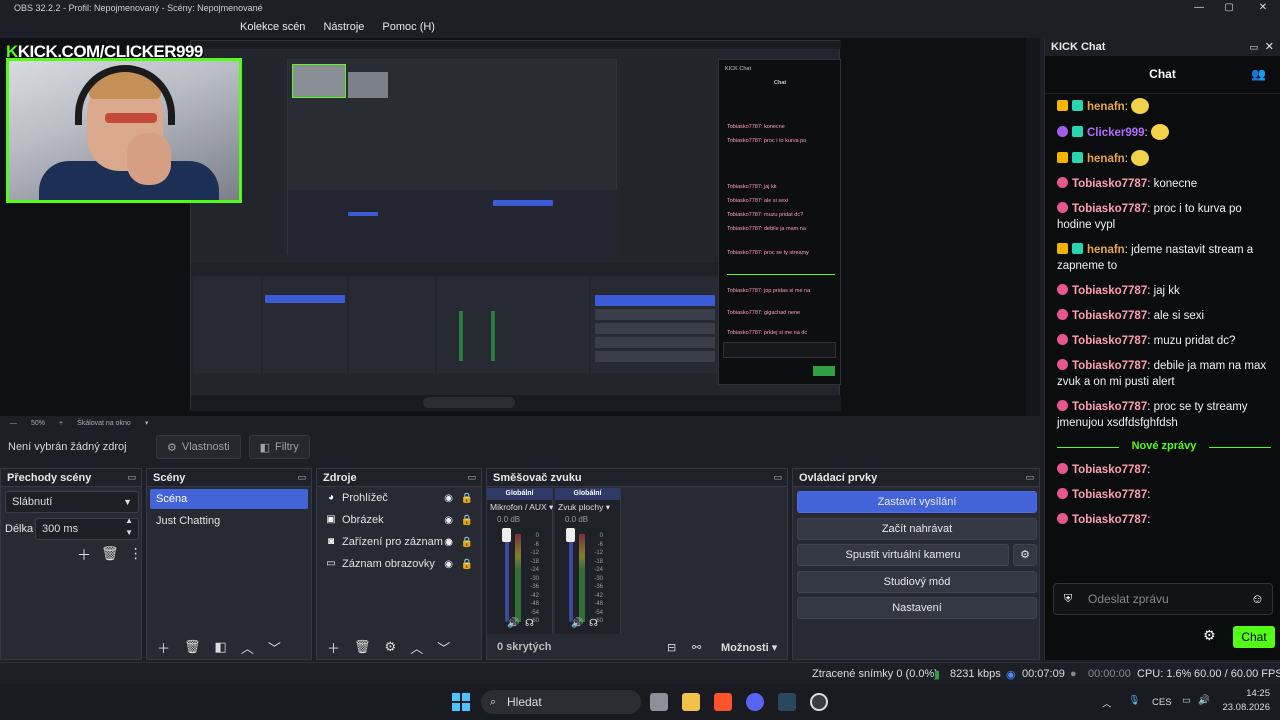 This screenshot has height=720, width=1280. Describe the element at coordinates (198, 447) in the screenshot. I see `properties-button: ⚙ Vlastnosti` at that location.